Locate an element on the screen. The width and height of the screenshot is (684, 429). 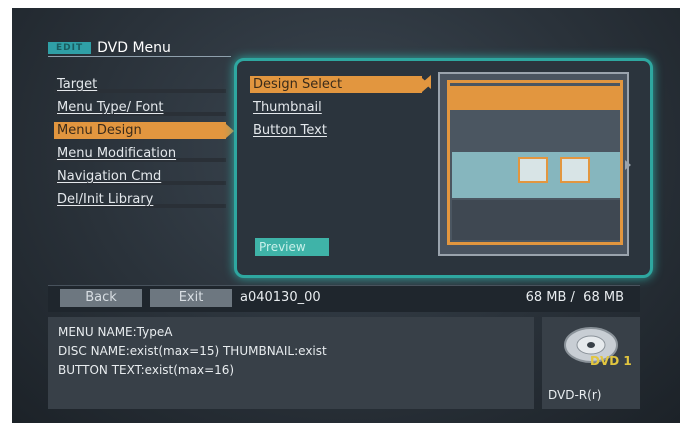
scroll-arrow-right-icon is located at coordinates (628, 165).